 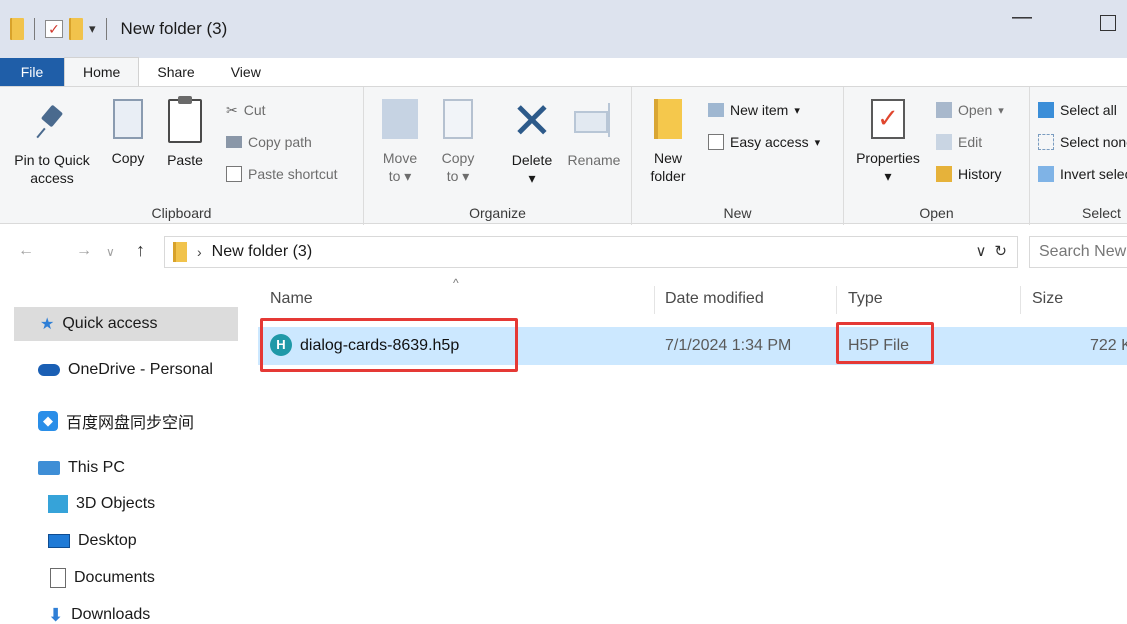 I want to click on new-item-icon, so click(x=716, y=110).